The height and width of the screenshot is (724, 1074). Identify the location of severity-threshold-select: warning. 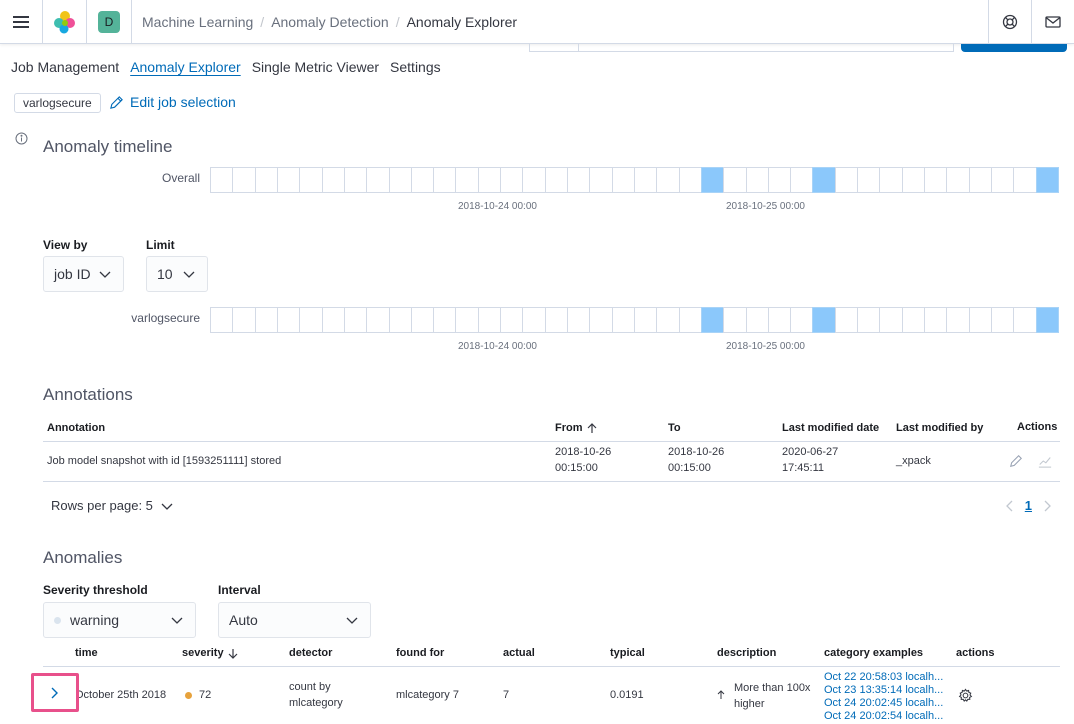
(119, 620).